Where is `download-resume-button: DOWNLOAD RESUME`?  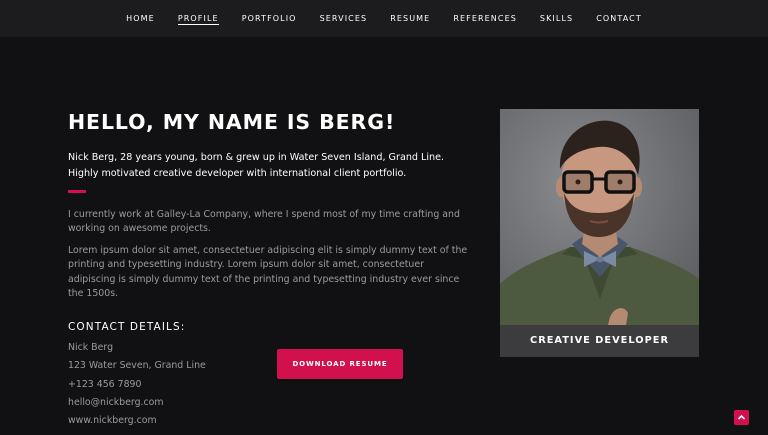 download-resume-button: DOWNLOAD RESUME is located at coordinates (340, 364).